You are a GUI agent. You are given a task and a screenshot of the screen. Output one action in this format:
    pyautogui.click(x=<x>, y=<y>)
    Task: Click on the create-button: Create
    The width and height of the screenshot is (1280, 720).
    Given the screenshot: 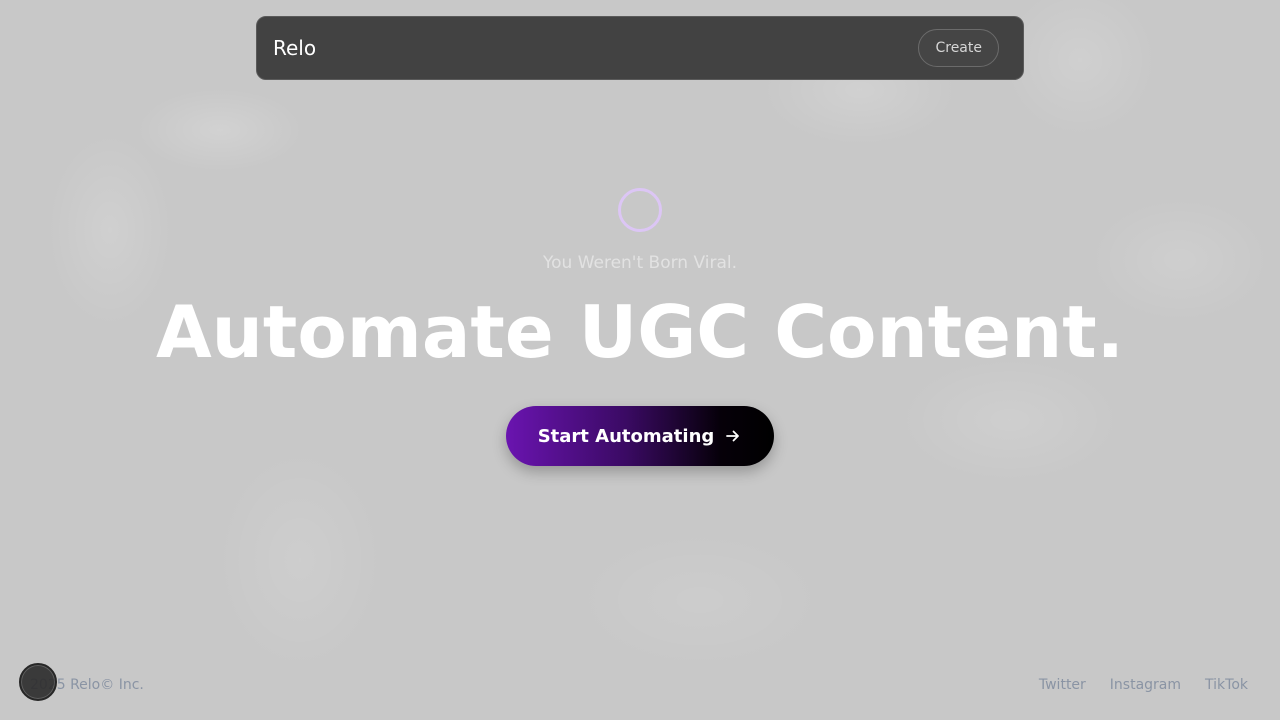 What is the action you would take?
    pyautogui.click(x=958, y=48)
    